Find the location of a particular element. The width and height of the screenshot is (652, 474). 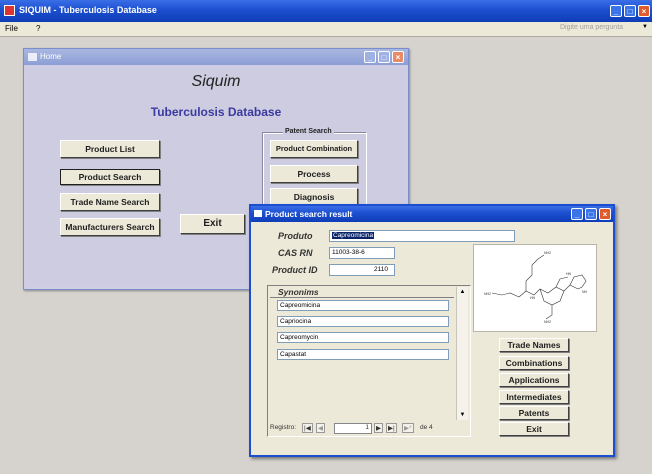

product-search-button: Product Search is located at coordinates (110, 177).